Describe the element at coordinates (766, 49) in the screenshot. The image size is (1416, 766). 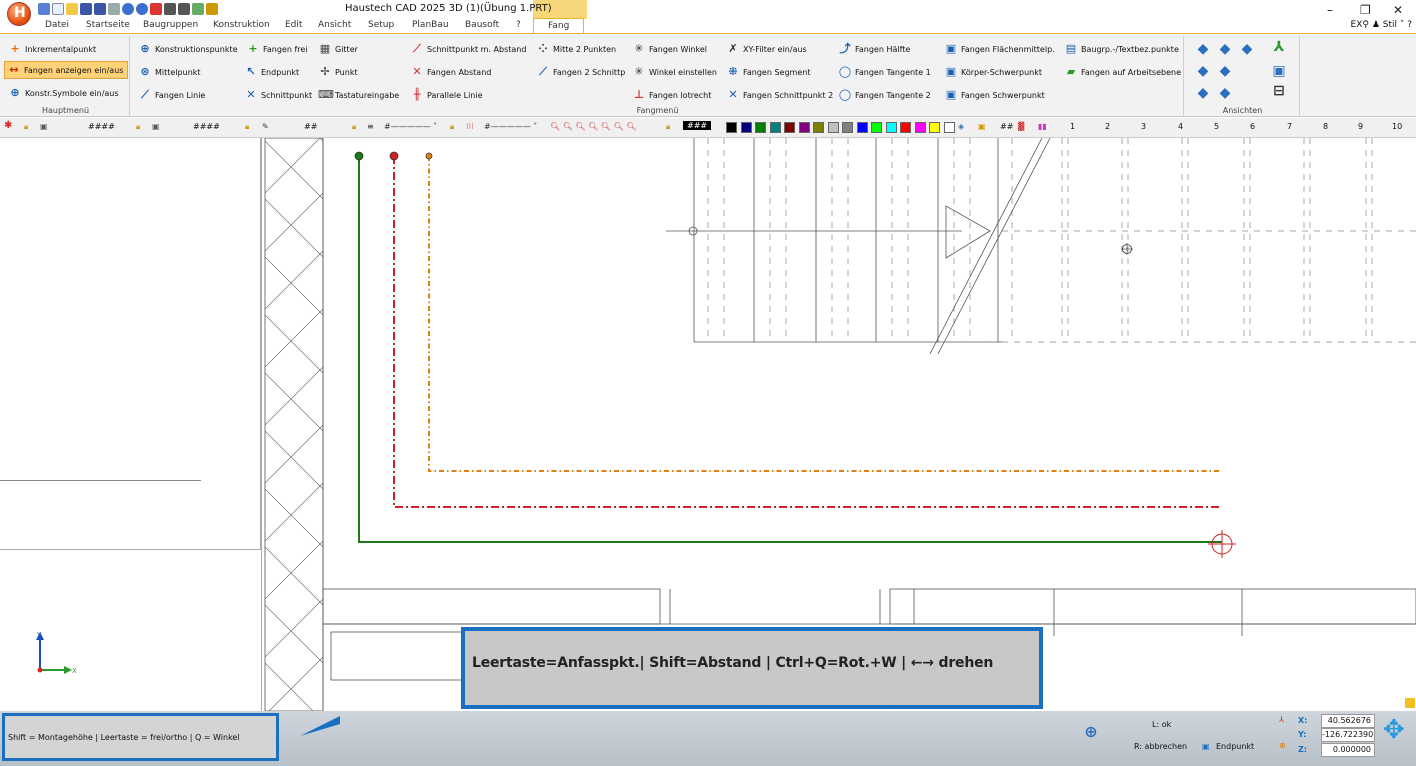
I see `xy-filter-button: ✗ XY-Filter ein/aus` at that location.